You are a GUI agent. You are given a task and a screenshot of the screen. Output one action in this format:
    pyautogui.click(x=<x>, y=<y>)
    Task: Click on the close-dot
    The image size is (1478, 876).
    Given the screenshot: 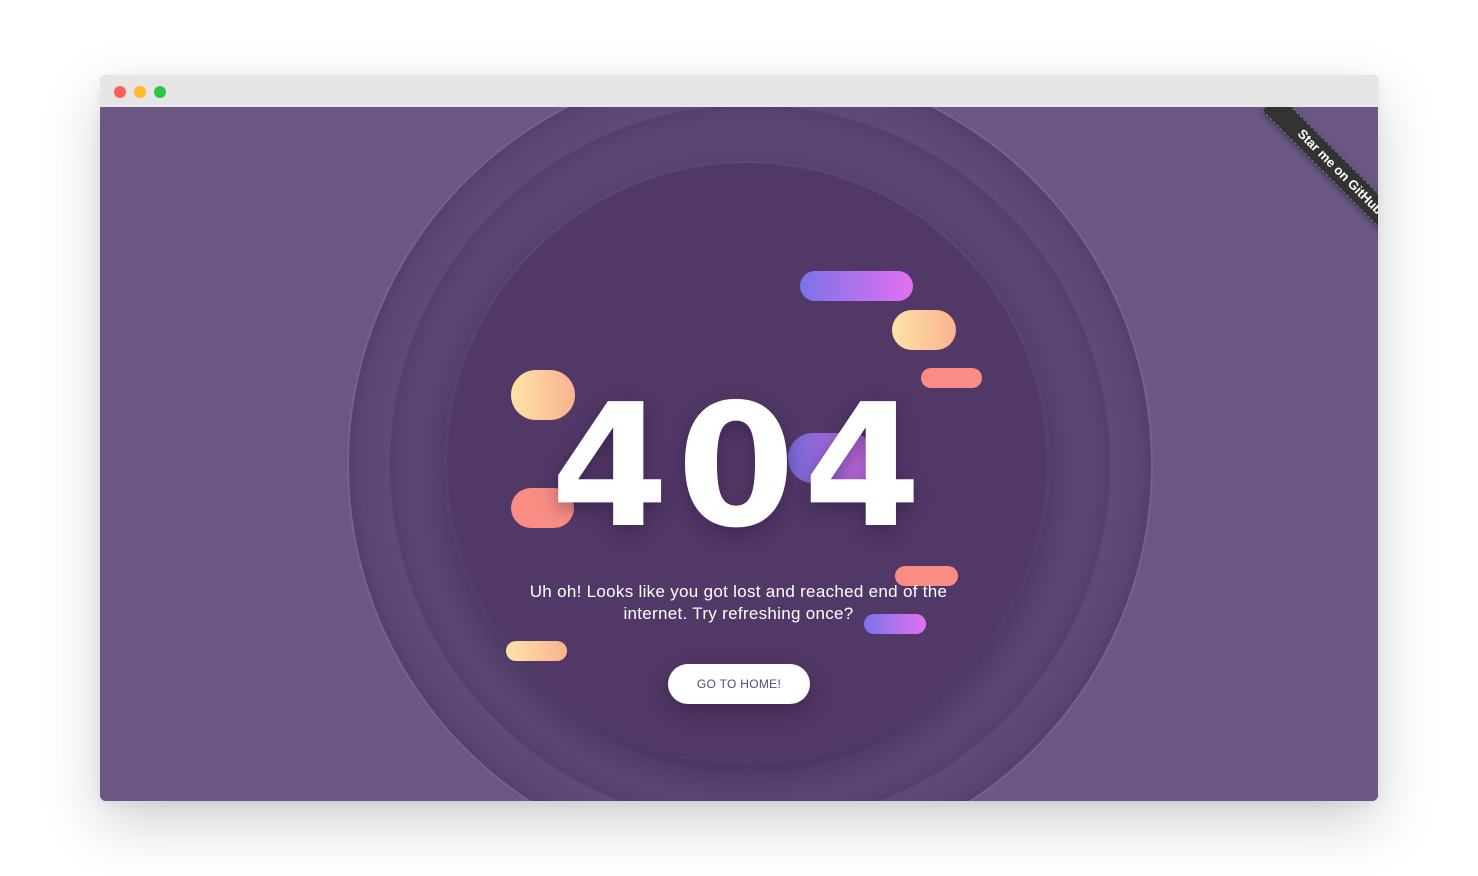 What is the action you would take?
    pyautogui.click(x=120, y=92)
    